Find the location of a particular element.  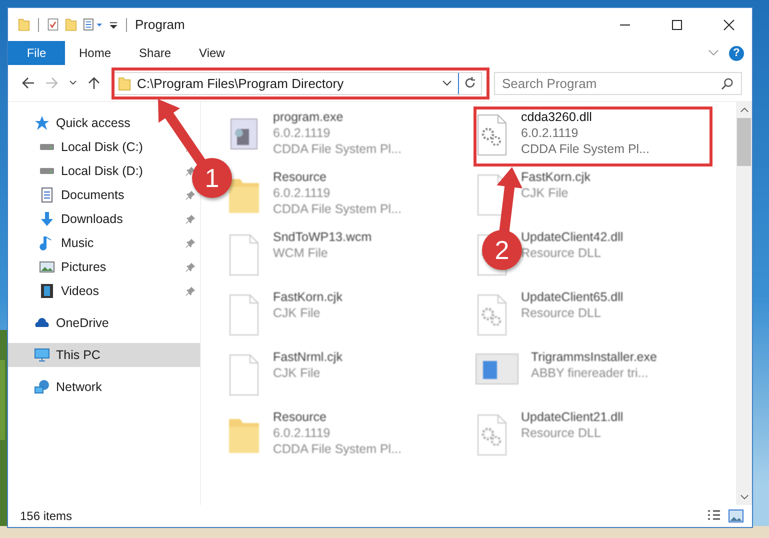

file-name: SndToWP13.wcm is located at coordinates (322, 237).